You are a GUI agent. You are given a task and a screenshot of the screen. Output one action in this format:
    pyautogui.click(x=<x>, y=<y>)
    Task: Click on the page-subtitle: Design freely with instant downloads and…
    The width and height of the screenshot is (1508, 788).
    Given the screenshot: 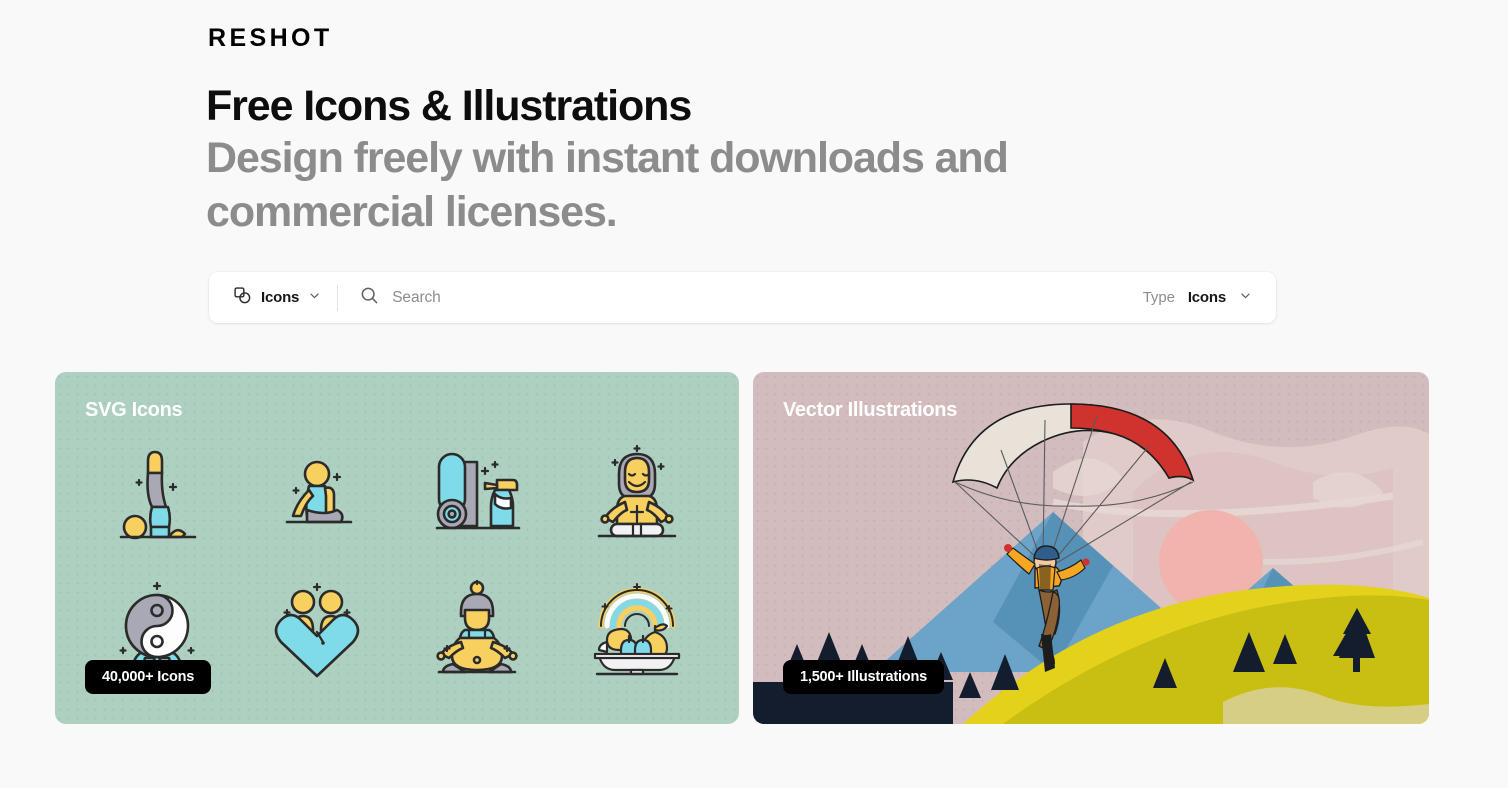 What is the action you would take?
    pyautogui.click(x=607, y=185)
    